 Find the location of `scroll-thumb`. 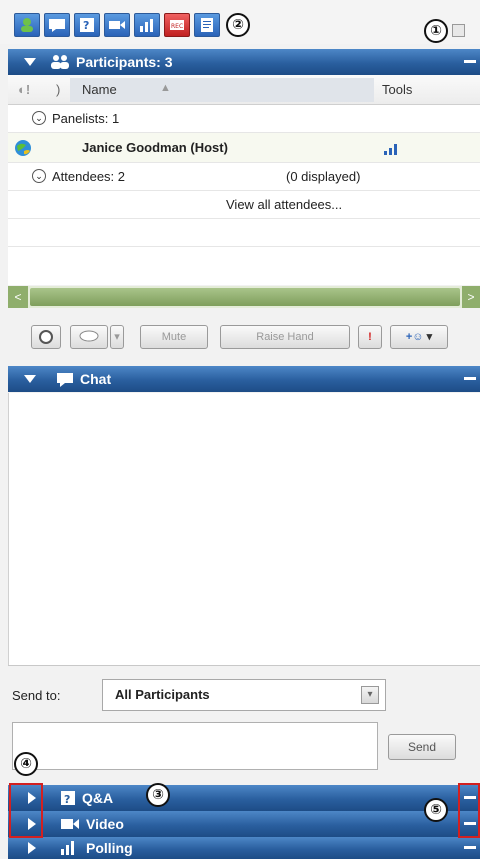

scroll-thumb is located at coordinates (245, 297).